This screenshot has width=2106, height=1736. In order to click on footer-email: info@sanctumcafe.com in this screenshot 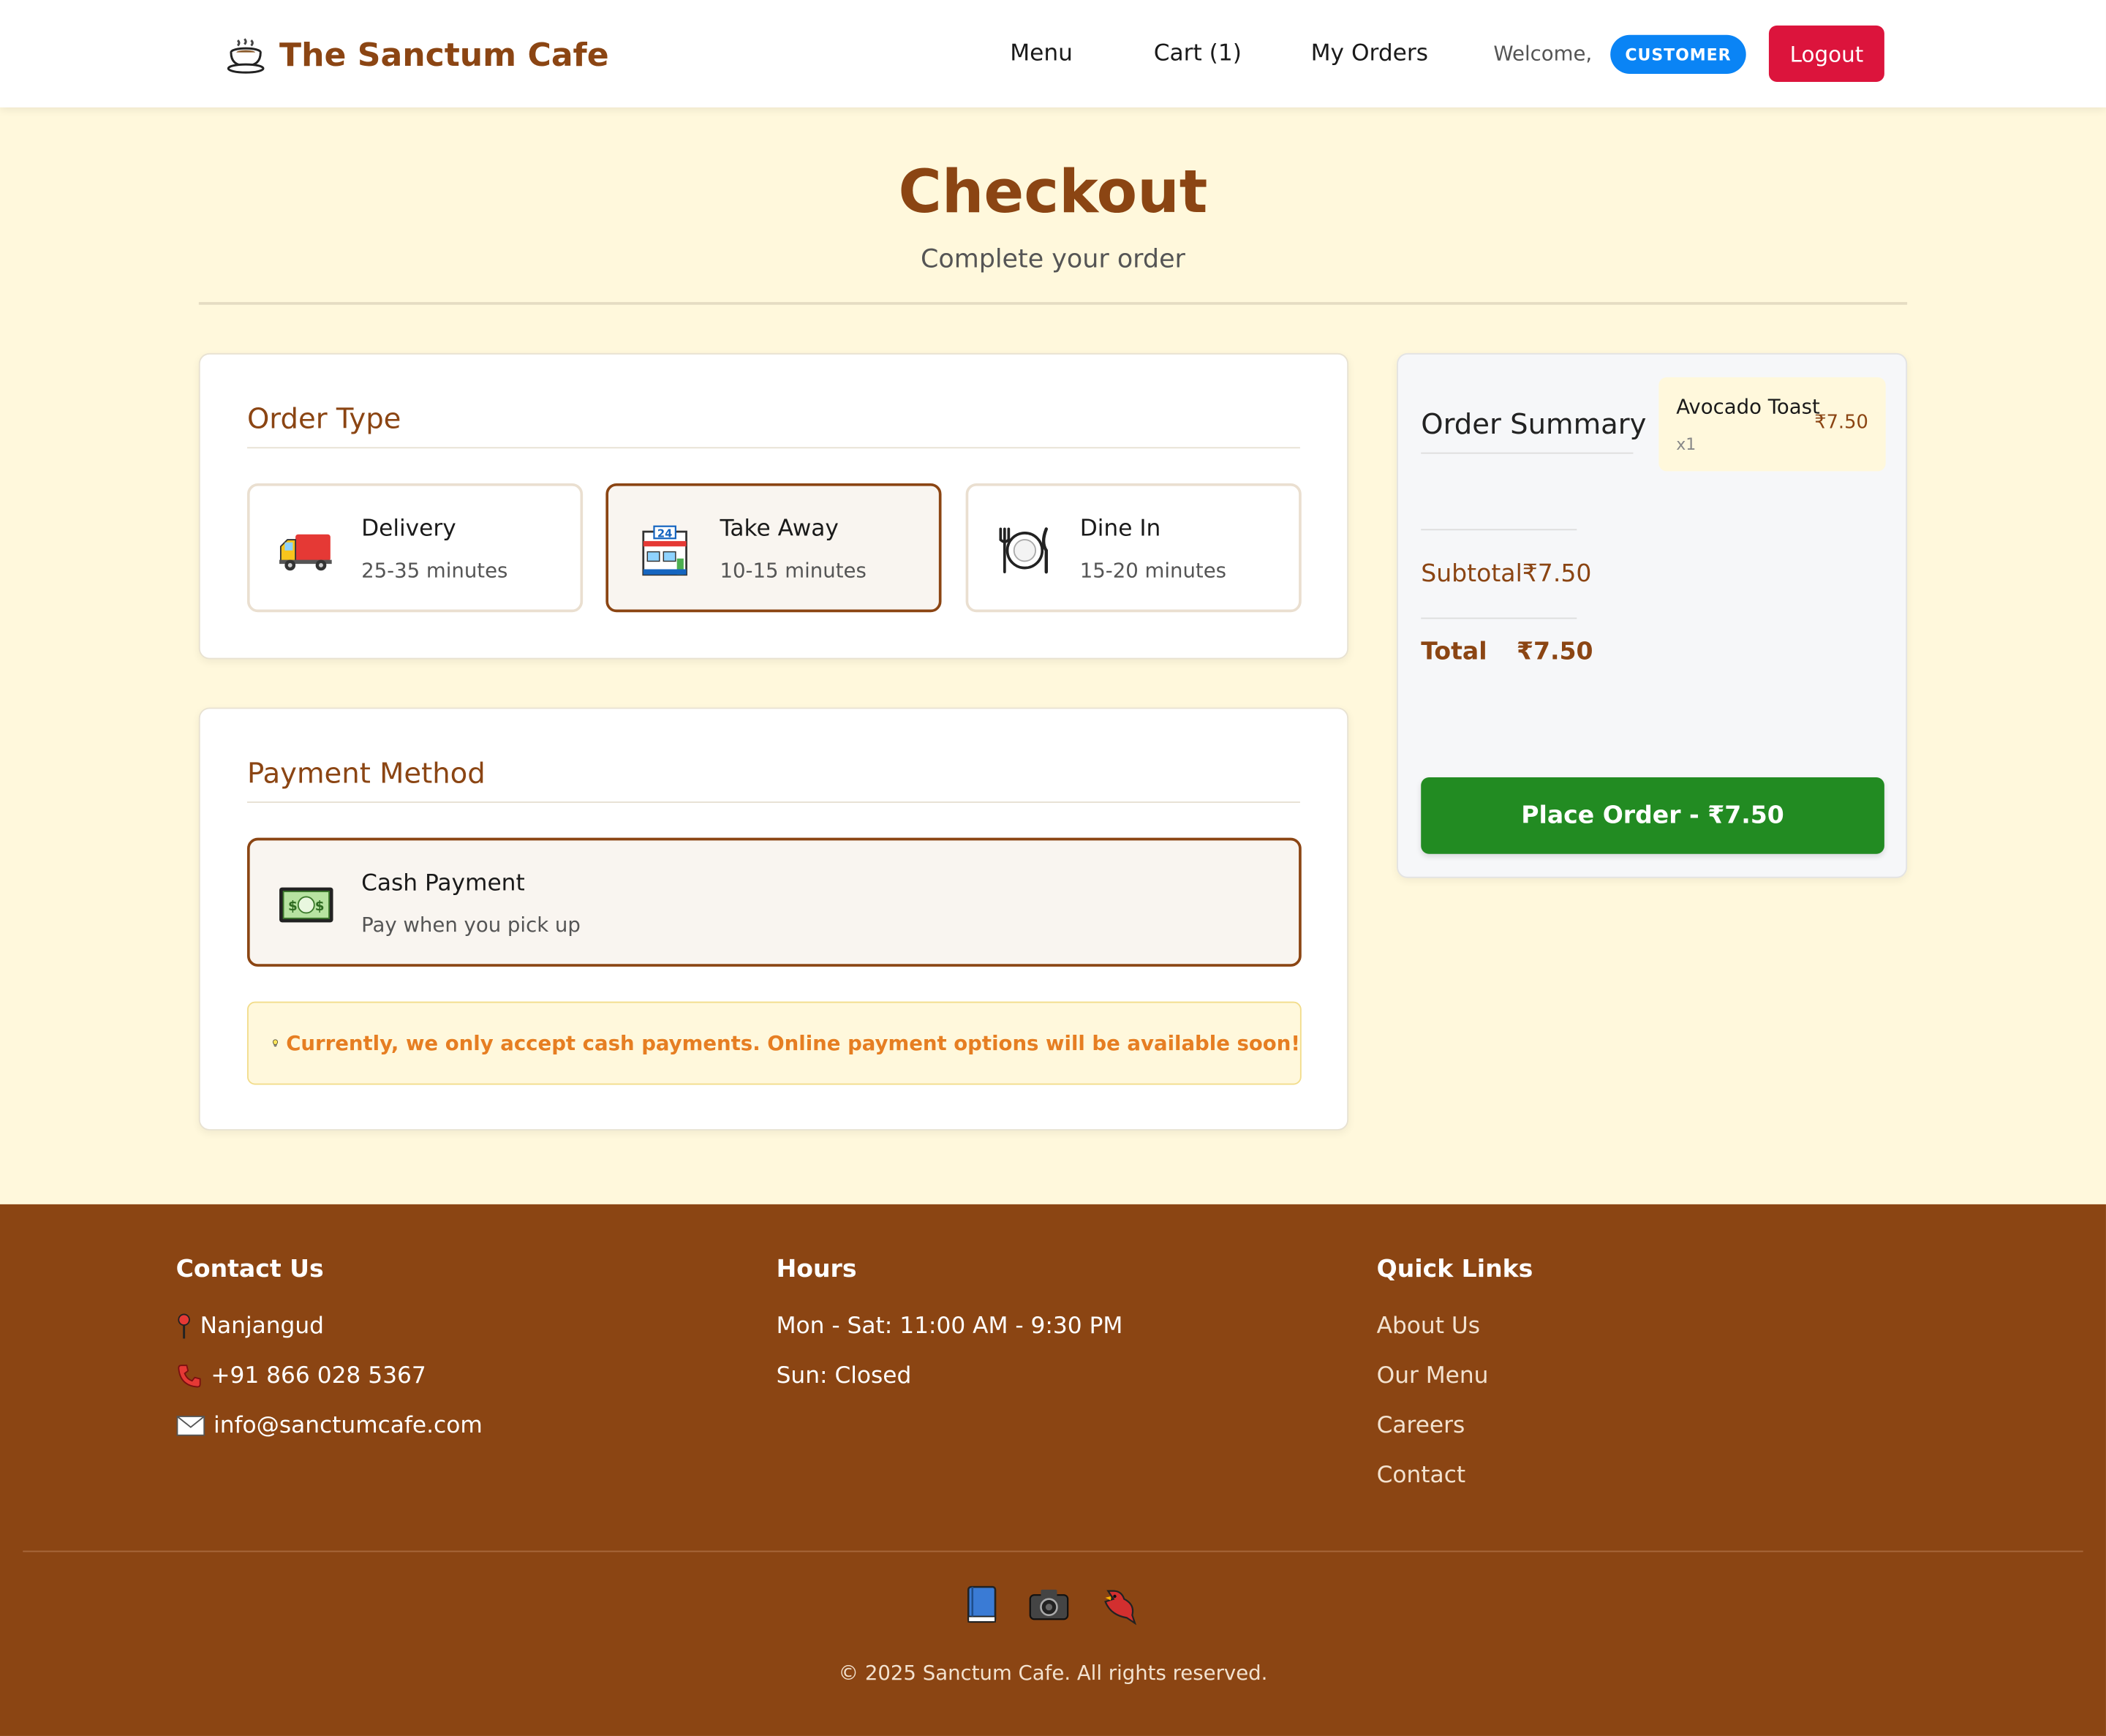, I will do `click(329, 1425)`.